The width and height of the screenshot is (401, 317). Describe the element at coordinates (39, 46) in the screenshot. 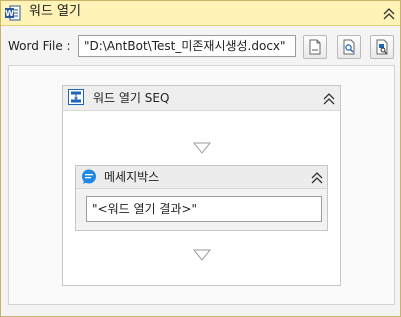

I see `word-file-label: Word File :` at that location.